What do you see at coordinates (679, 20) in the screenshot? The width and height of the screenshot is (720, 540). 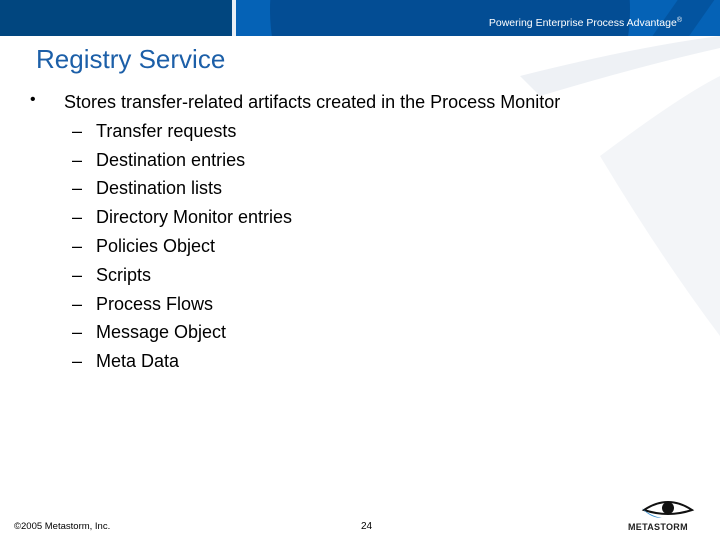 I see `registered-mark: ®` at bounding box center [679, 20].